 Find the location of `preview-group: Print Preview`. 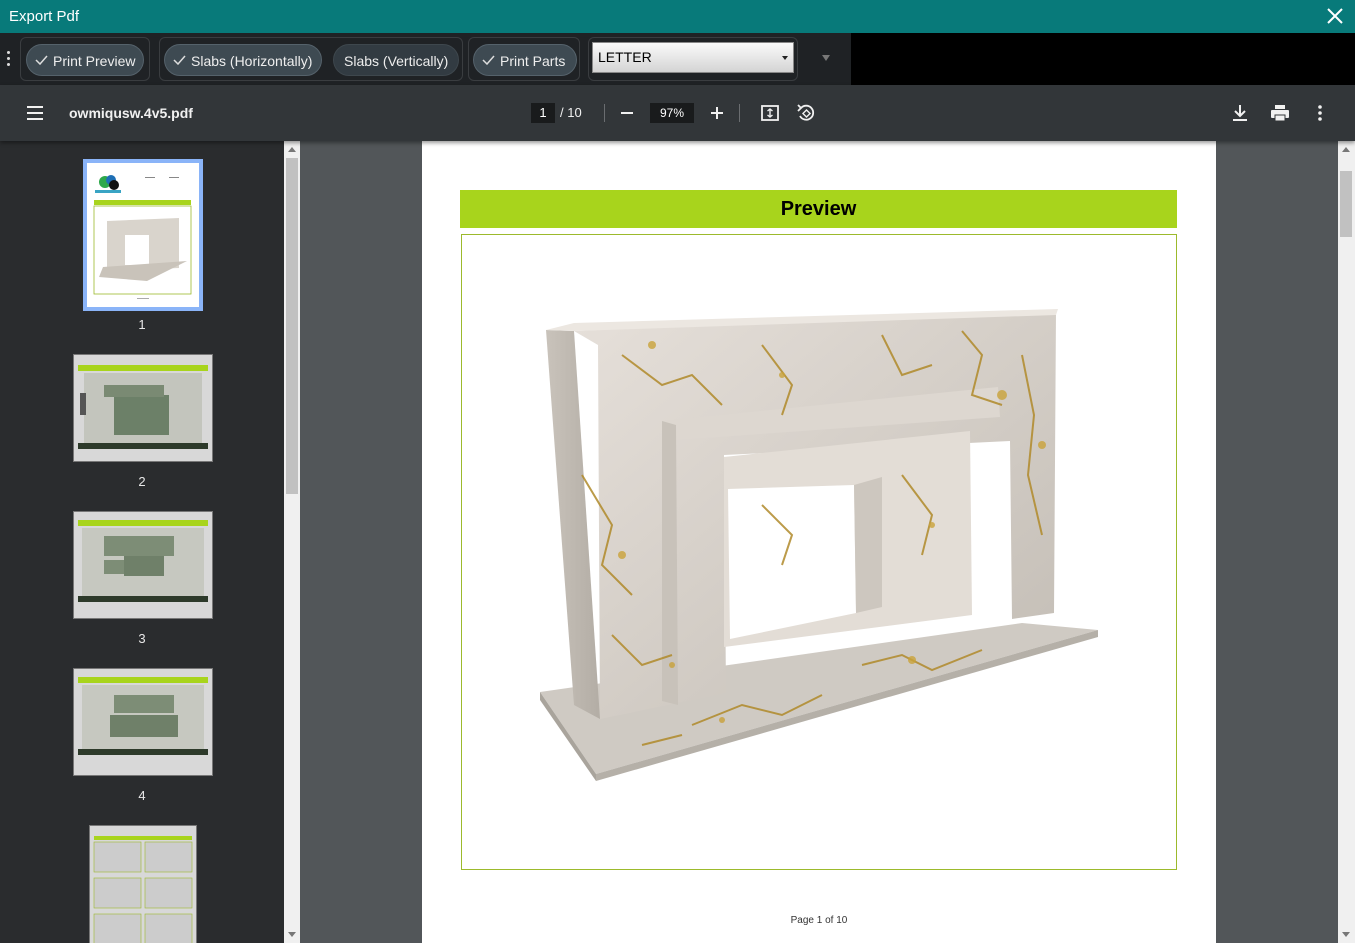

preview-group: Print Preview is located at coordinates (85, 59).